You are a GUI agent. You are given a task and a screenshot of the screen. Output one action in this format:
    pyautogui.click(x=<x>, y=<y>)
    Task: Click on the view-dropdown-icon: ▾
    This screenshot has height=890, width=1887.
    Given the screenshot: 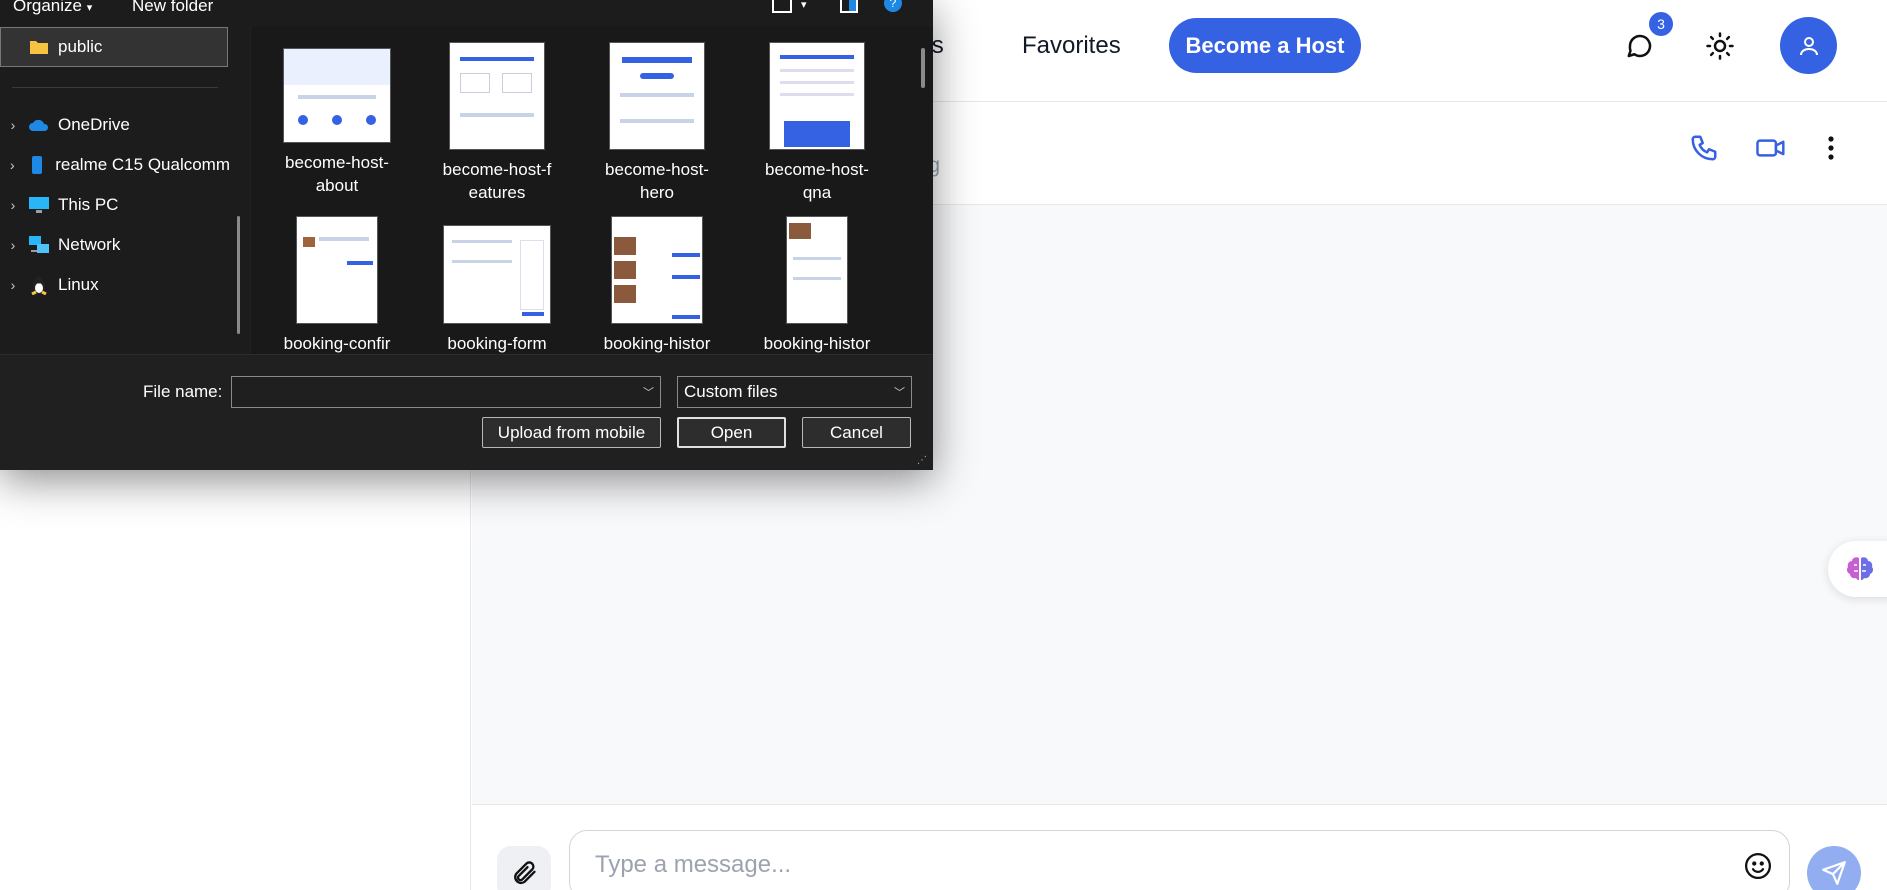 What is the action you would take?
    pyautogui.click(x=804, y=5)
    